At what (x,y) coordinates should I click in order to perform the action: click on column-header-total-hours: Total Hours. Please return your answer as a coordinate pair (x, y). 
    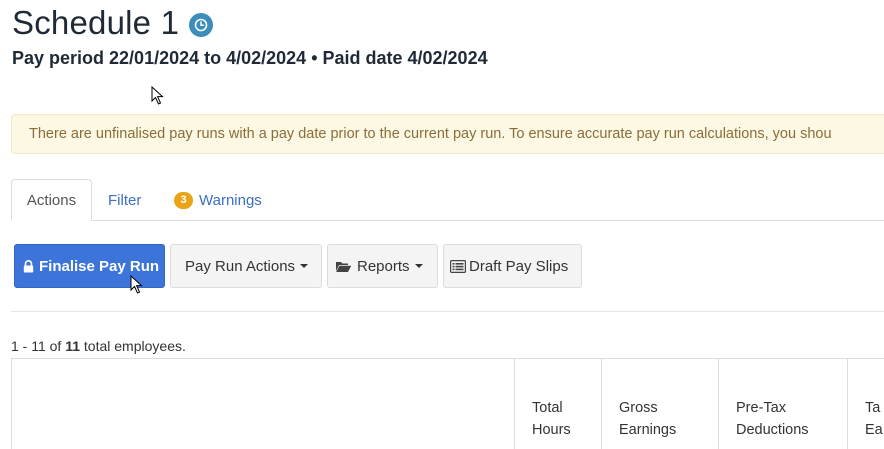
    Looking at the image, I should click on (558, 404).